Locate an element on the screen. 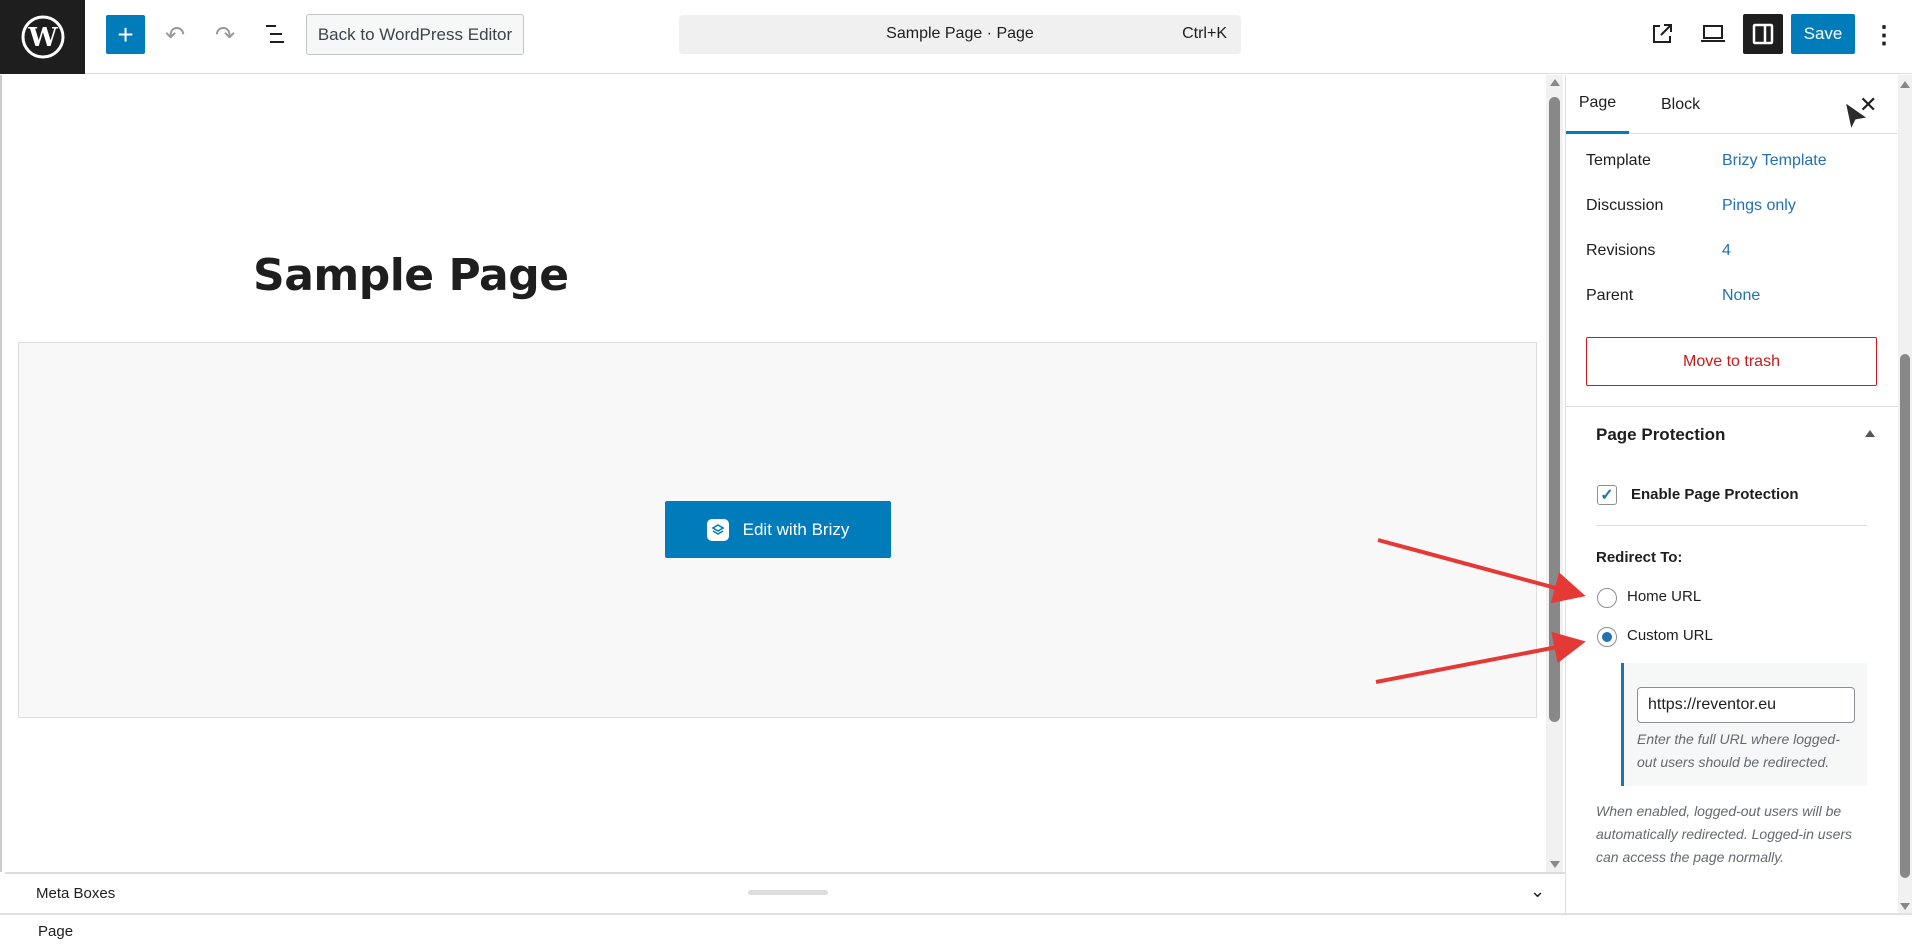 The width and height of the screenshot is (1912, 947). page-protection-heading: Page Protection is located at coordinates (1660, 435).